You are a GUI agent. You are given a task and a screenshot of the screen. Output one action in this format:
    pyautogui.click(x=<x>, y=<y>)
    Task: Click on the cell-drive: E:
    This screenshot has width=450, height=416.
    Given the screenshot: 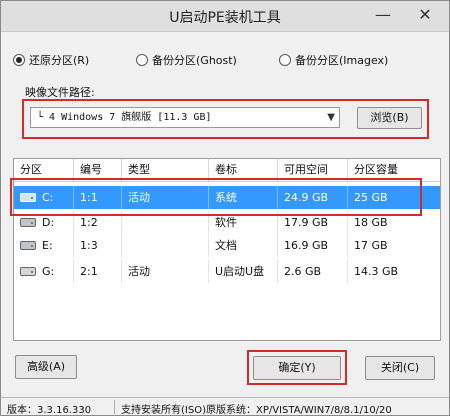 What is the action you would take?
    pyautogui.click(x=44, y=245)
    